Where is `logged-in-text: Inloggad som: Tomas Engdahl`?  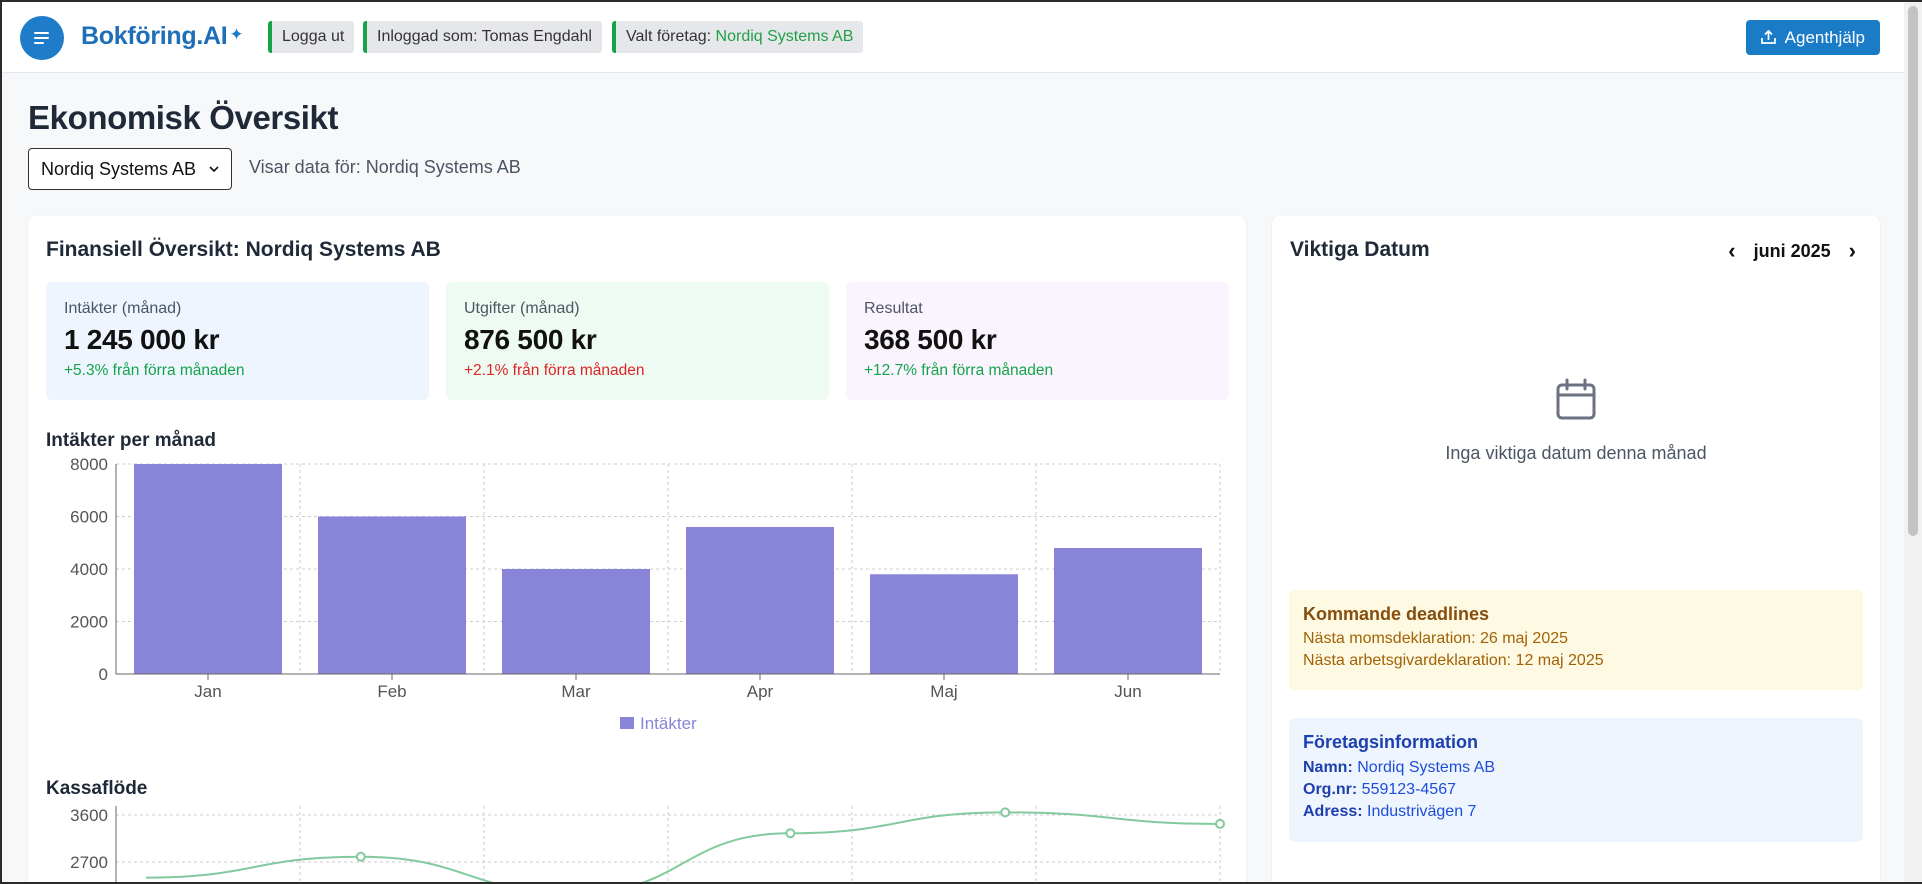
logged-in-text: Inloggad som: Tomas Engdahl is located at coordinates (484, 36).